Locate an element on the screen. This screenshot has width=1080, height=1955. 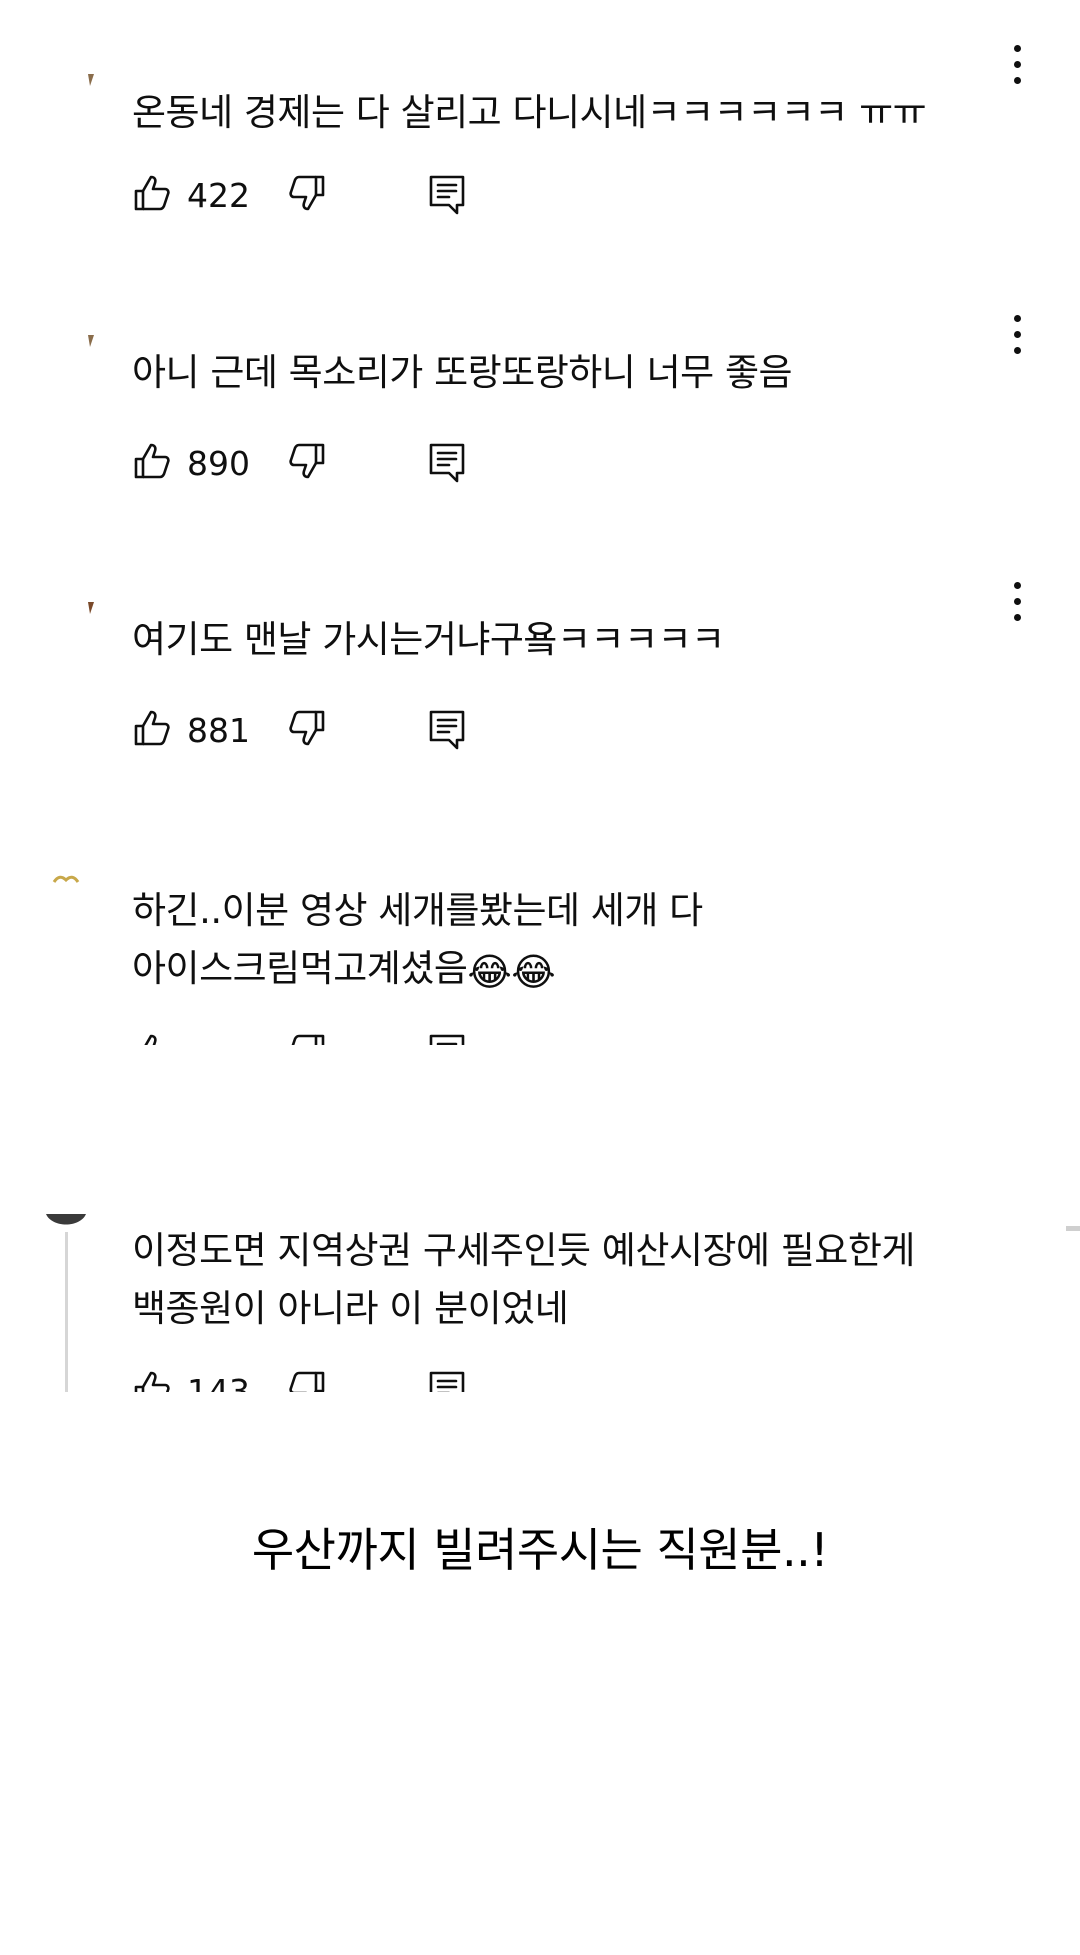
like-count: 881 is located at coordinates (218, 730).